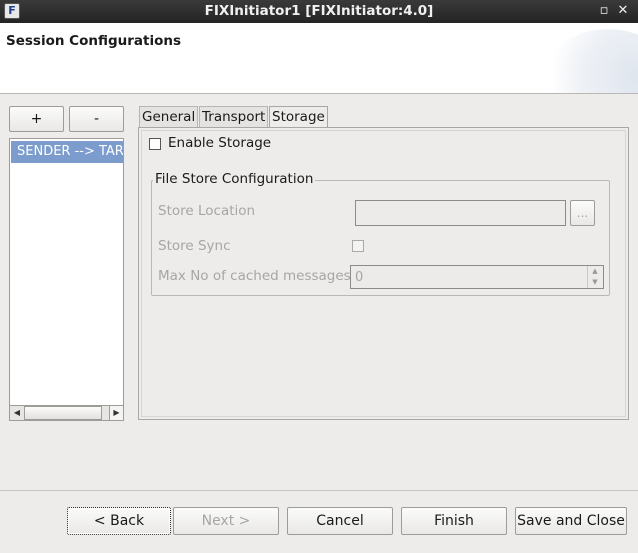 The image size is (638, 553). I want to click on title-bar: F FIXInitiator1 [FIXInitiator:4.0] ▫ ✕, so click(319, 11).